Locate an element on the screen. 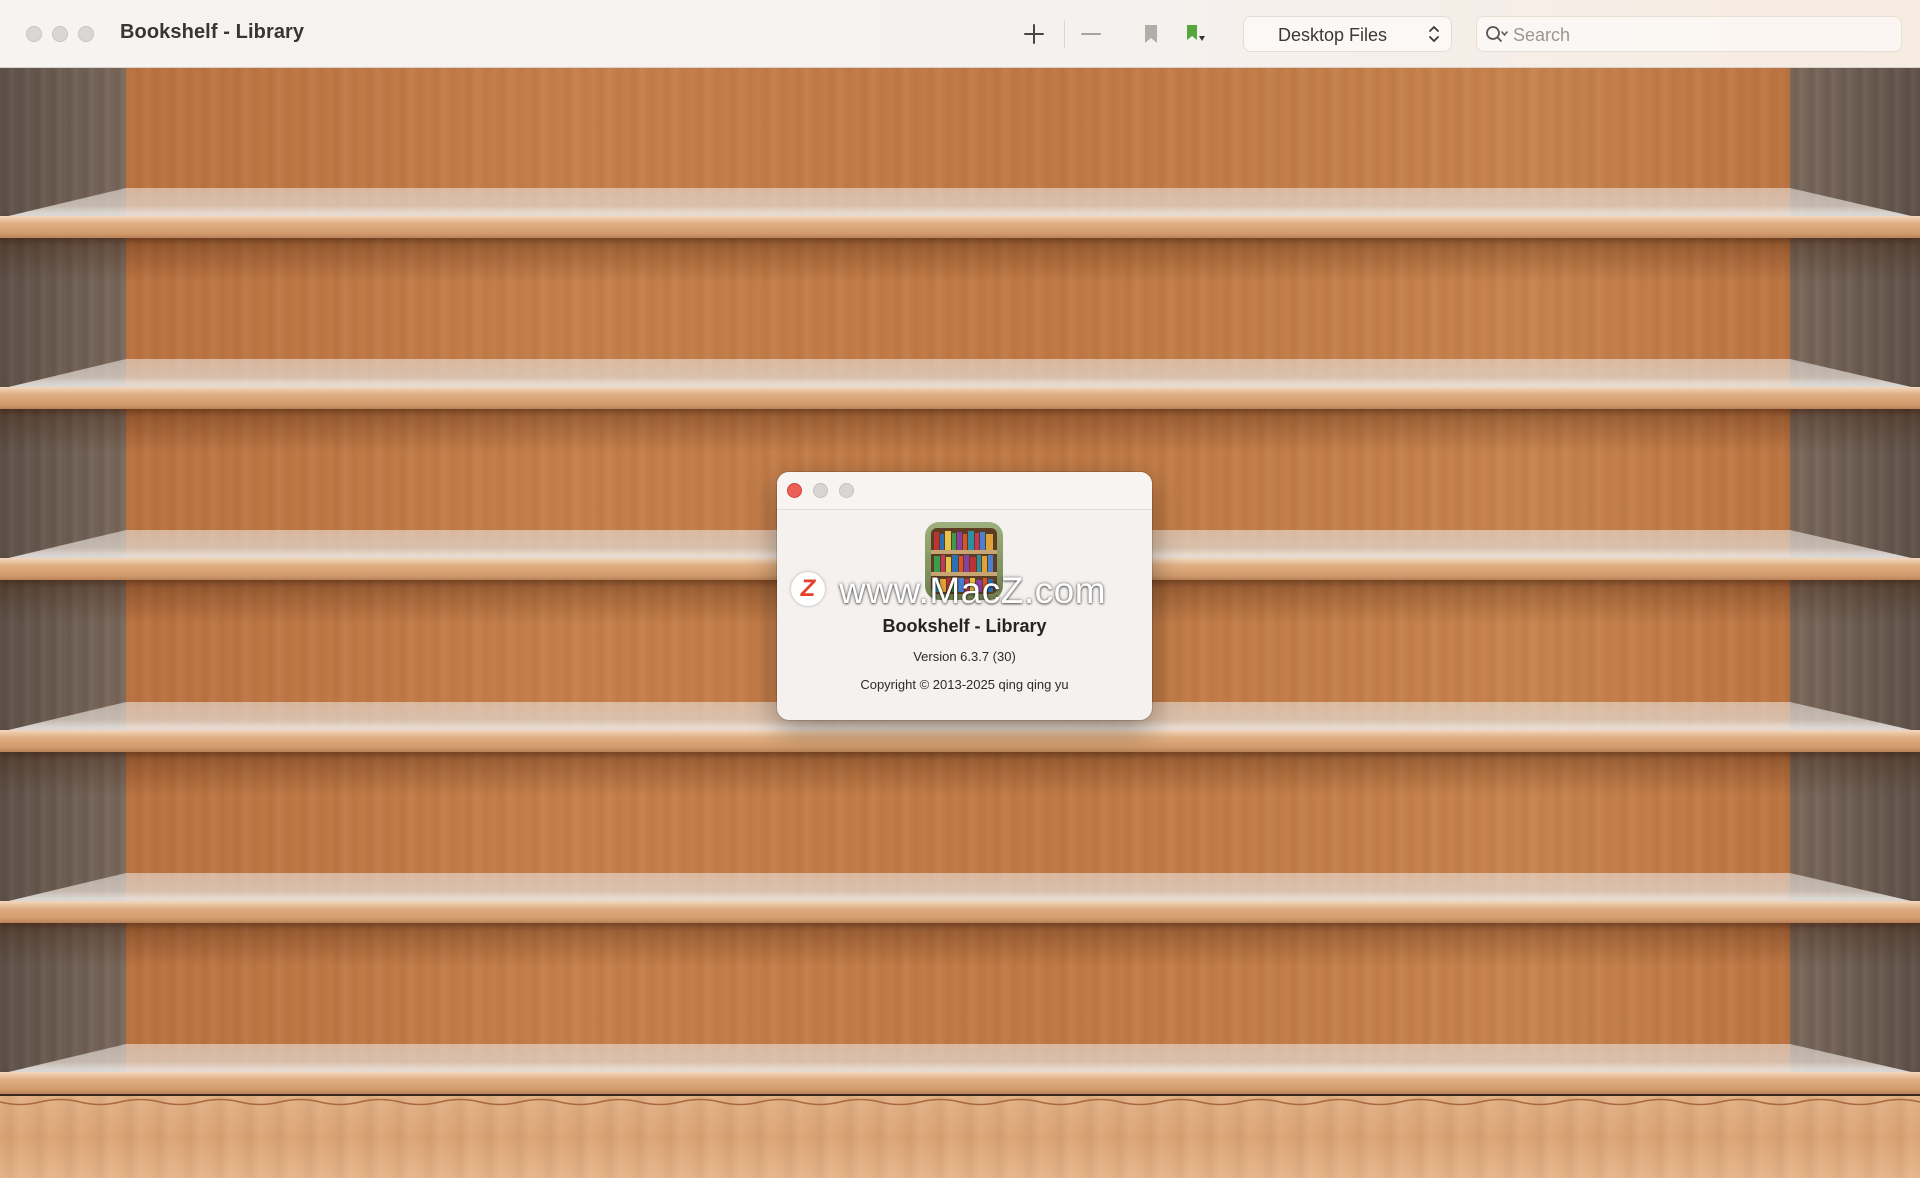 Image resolution: width=1920 pixels, height=1178 pixels. search-input is located at coordinates (1703, 35).